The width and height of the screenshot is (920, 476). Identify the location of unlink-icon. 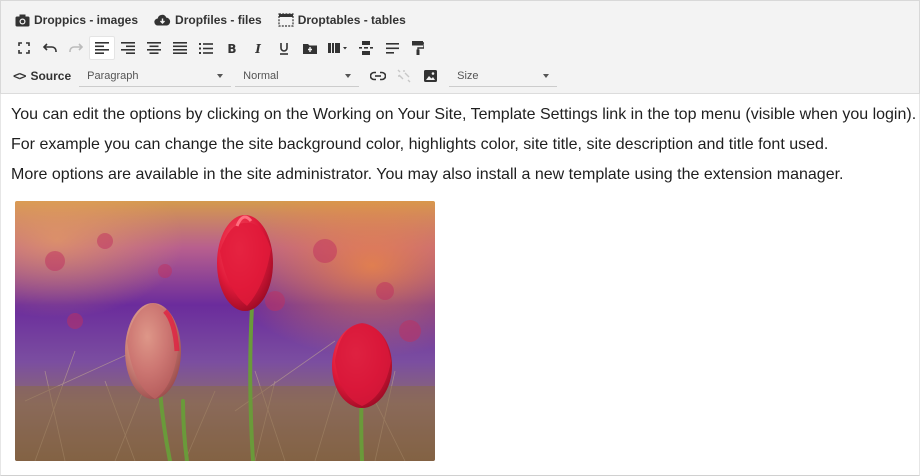
(404, 76).